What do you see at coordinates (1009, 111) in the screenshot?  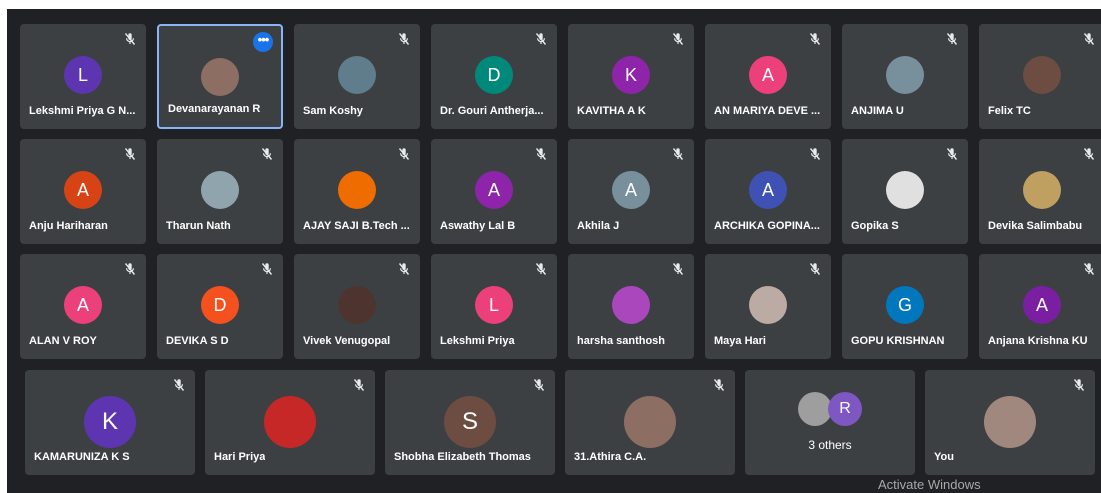 I see `participant-name: Felix TC` at bounding box center [1009, 111].